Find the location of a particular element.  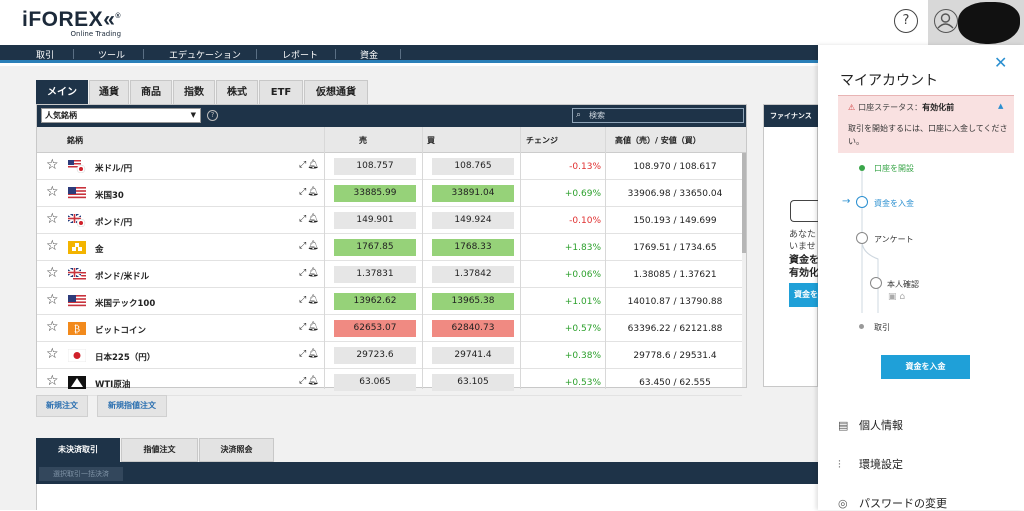

help-icon: ? is located at coordinates (906, 21).